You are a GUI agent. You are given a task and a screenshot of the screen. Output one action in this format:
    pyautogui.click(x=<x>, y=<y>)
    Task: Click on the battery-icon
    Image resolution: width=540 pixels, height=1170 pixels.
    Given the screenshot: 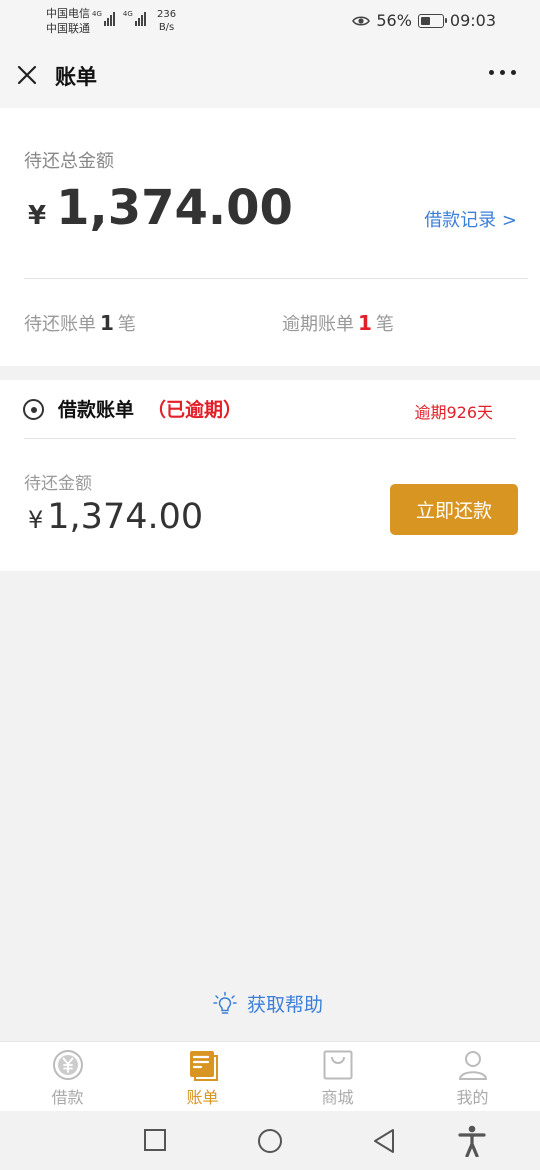 What is the action you would take?
    pyautogui.click(x=432, y=20)
    